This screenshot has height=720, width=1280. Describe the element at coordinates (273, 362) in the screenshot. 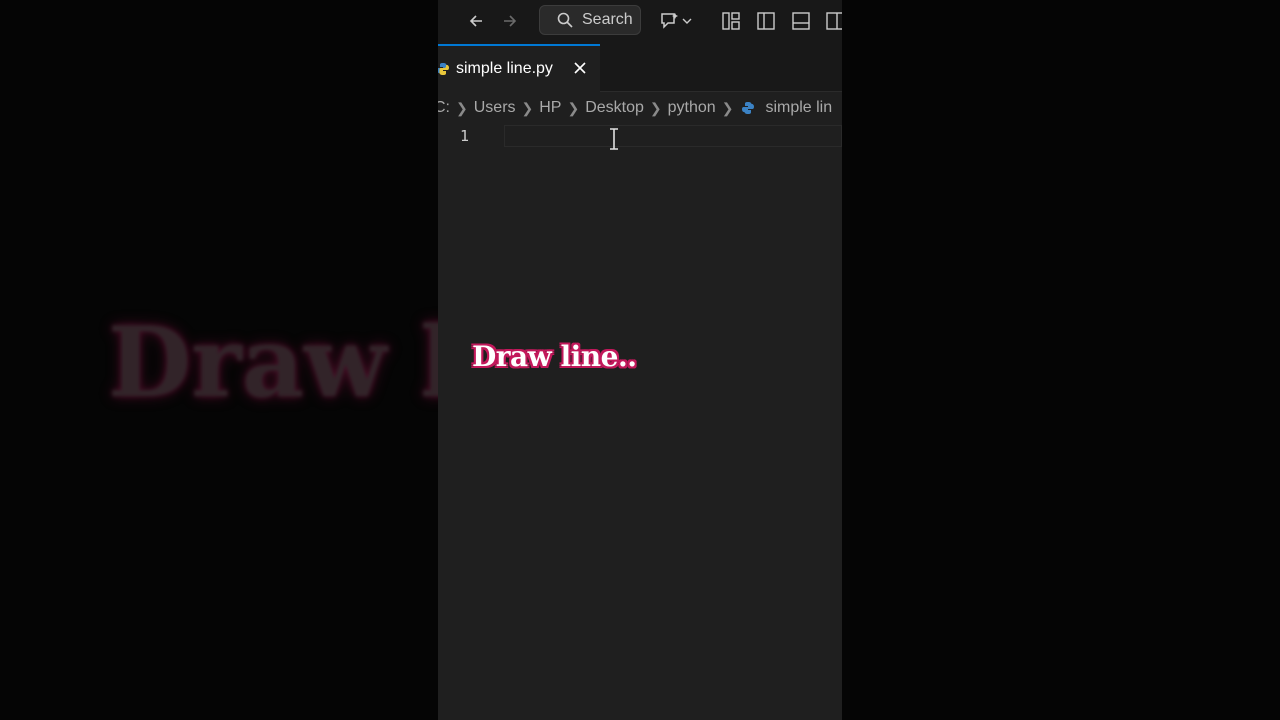

I see `background-caption: Draw li` at that location.